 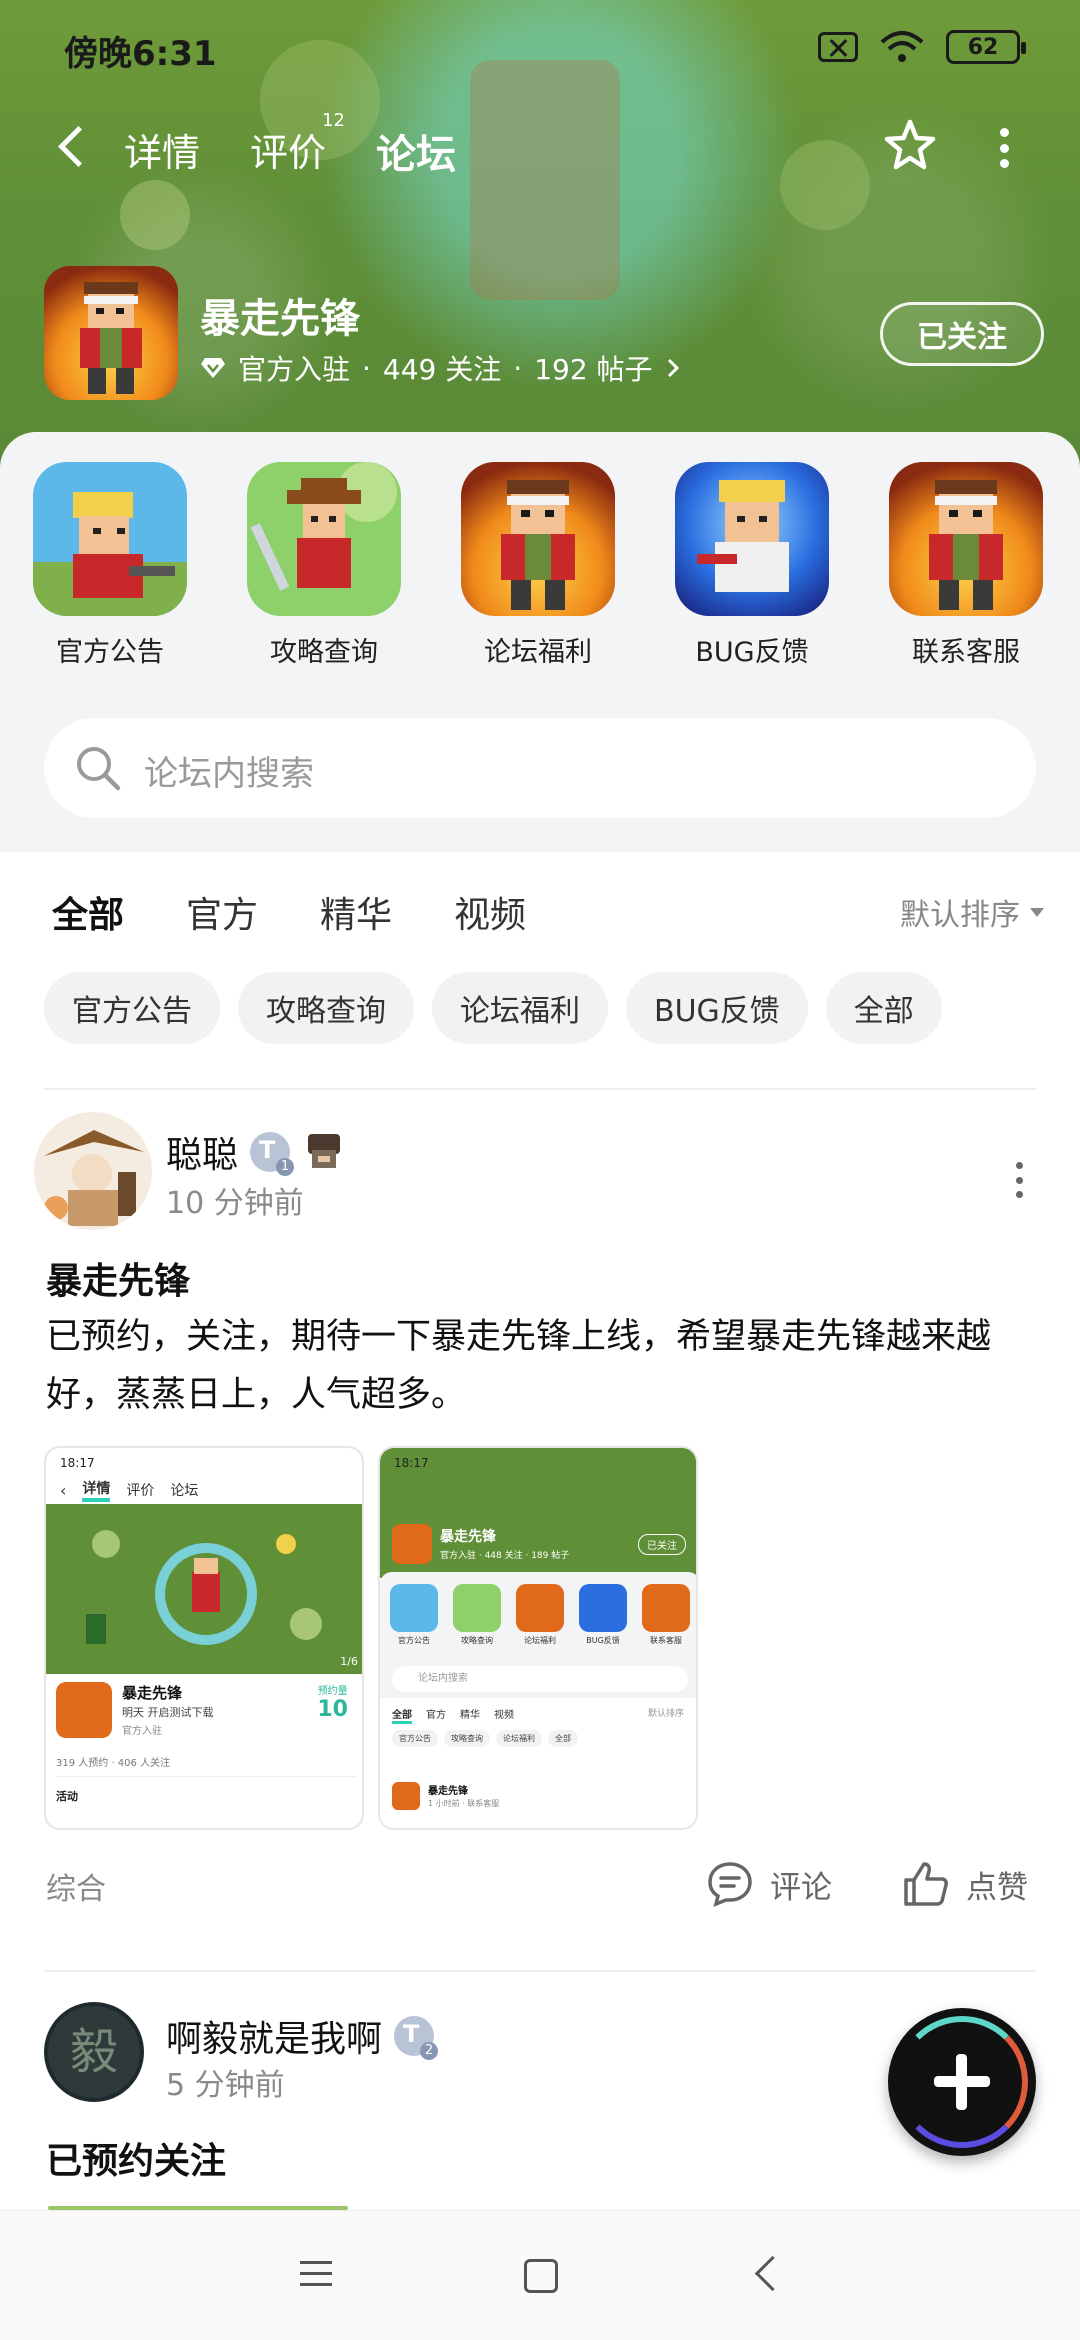 What do you see at coordinates (960, 915) in the screenshot?
I see `sort-label: 默认排序` at bounding box center [960, 915].